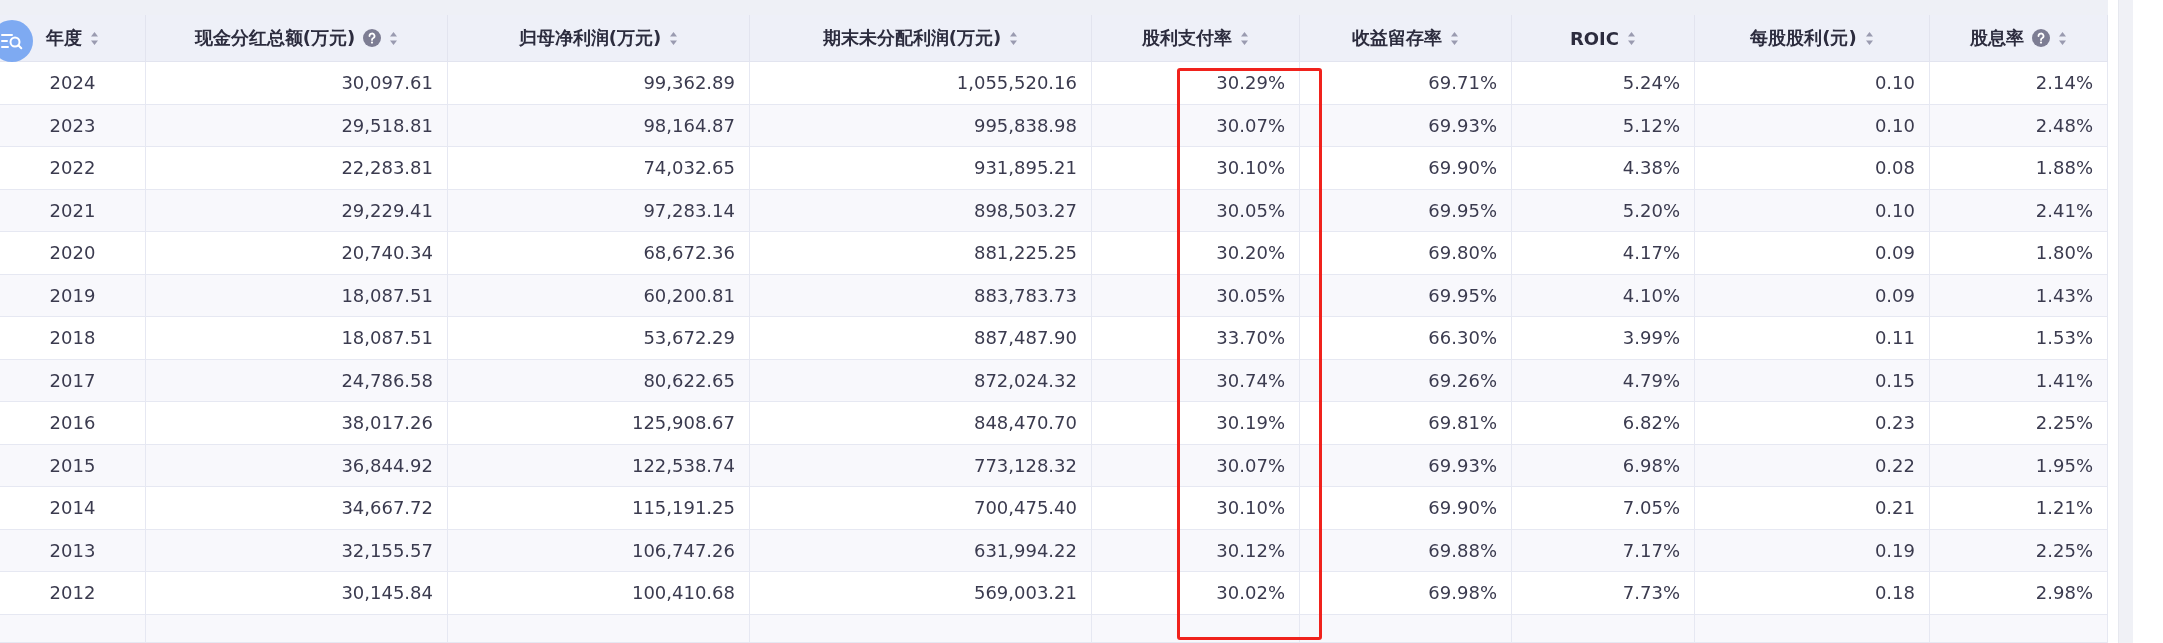 The height and width of the screenshot is (643, 2163). Describe the element at coordinates (2019, 168) in the screenshot. I see `table-cell: 1.88%` at that location.